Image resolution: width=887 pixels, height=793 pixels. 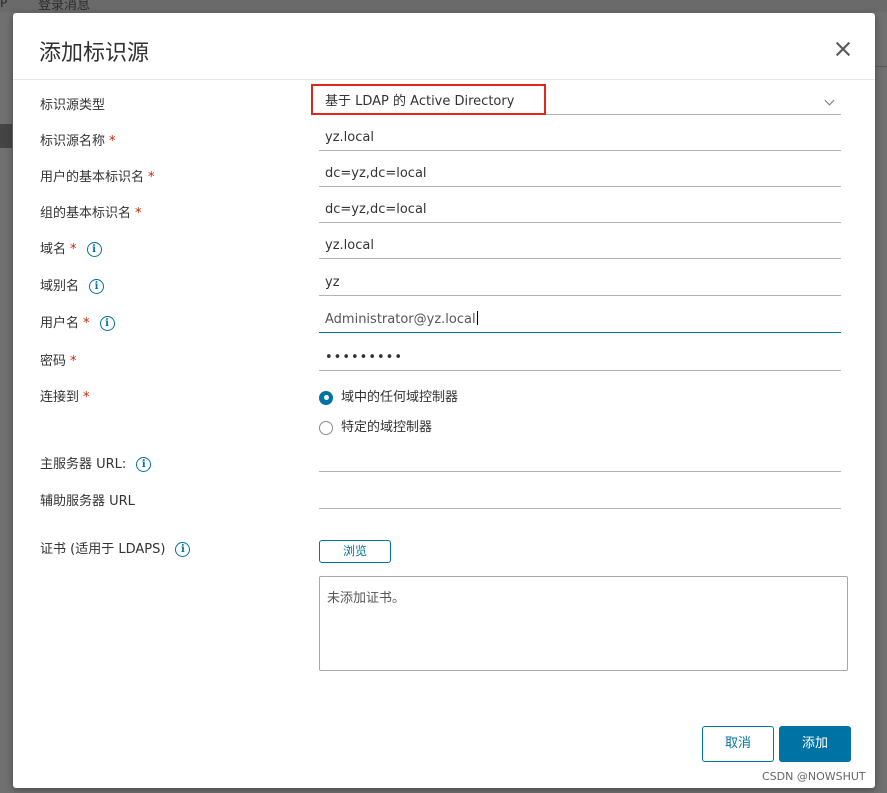 What do you see at coordinates (583, 623) in the screenshot?
I see `certificate-list: 未添加证书。` at bounding box center [583, 623].